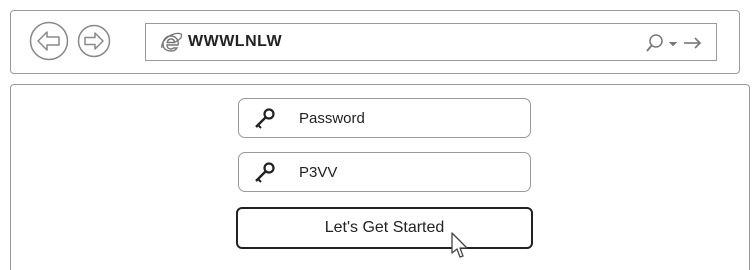 This screenshot has width=752, height=270. I want to click on address-actions, so click(674, 43).